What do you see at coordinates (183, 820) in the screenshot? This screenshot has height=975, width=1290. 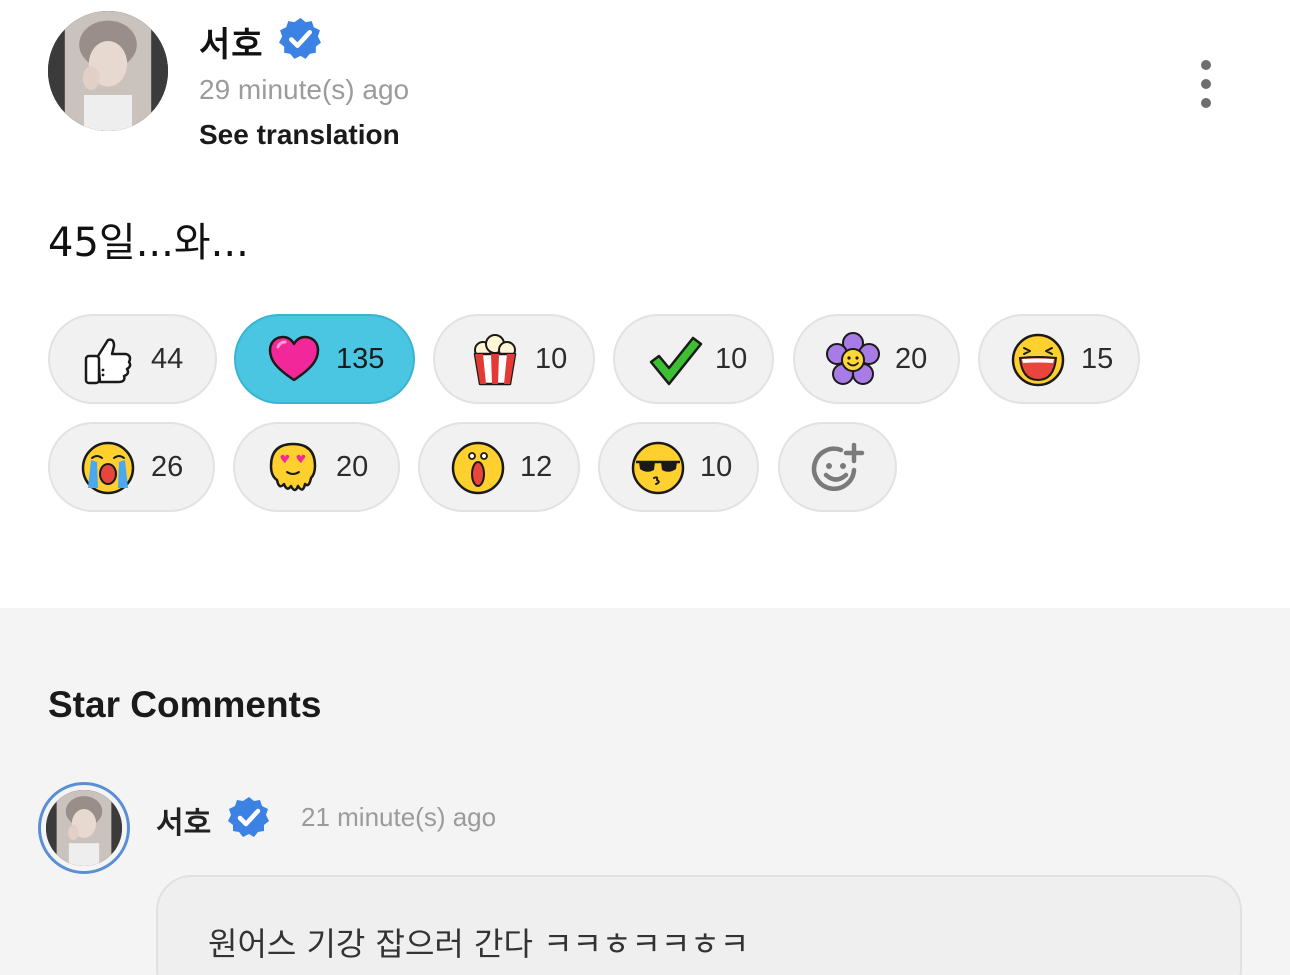 I see `comment-author-name: 서호` at bounding box center [183, 820].